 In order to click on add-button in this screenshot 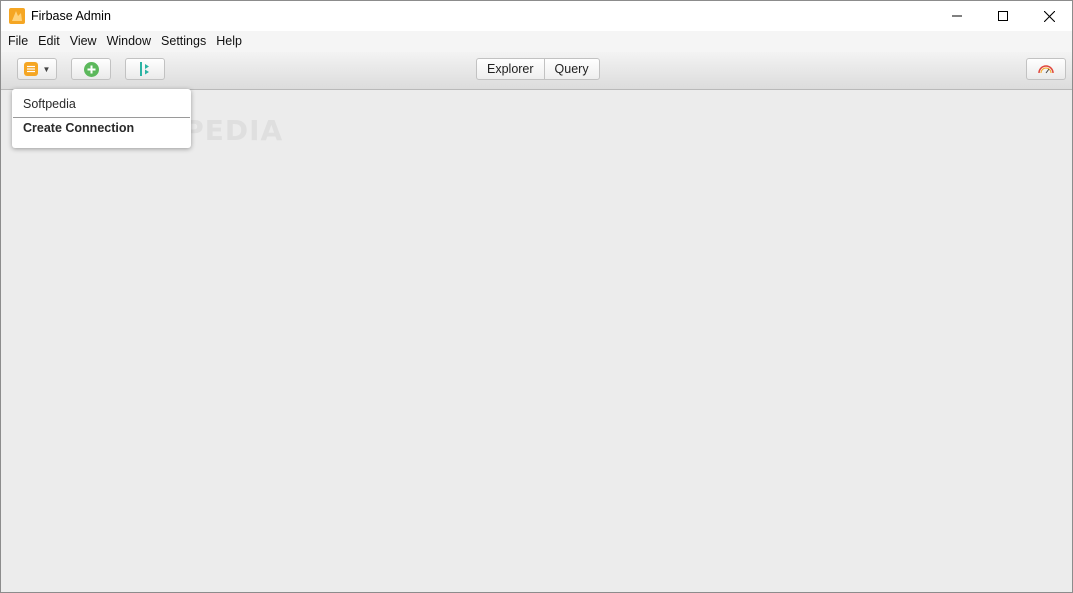, I will do `click(91, 69)`.